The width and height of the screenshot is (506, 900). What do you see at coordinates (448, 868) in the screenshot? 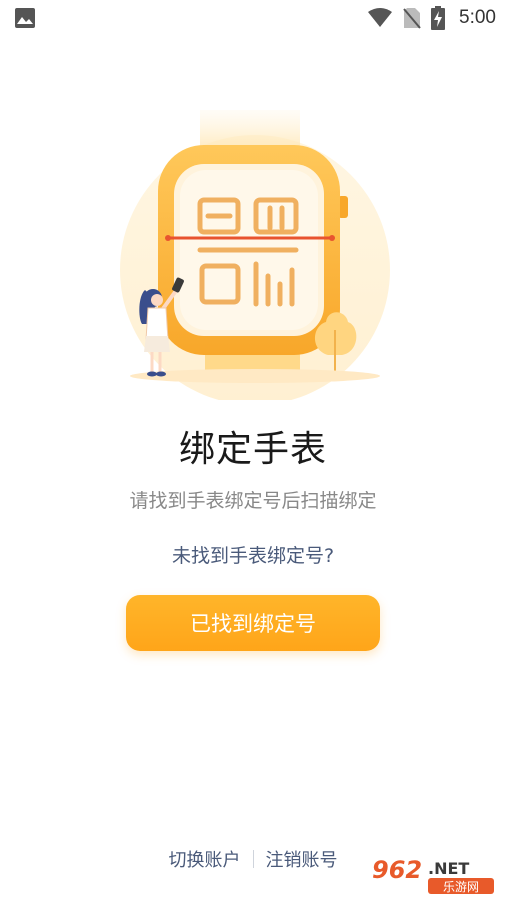
I see `svg-text: .NET` at bounding box center [448, 868].